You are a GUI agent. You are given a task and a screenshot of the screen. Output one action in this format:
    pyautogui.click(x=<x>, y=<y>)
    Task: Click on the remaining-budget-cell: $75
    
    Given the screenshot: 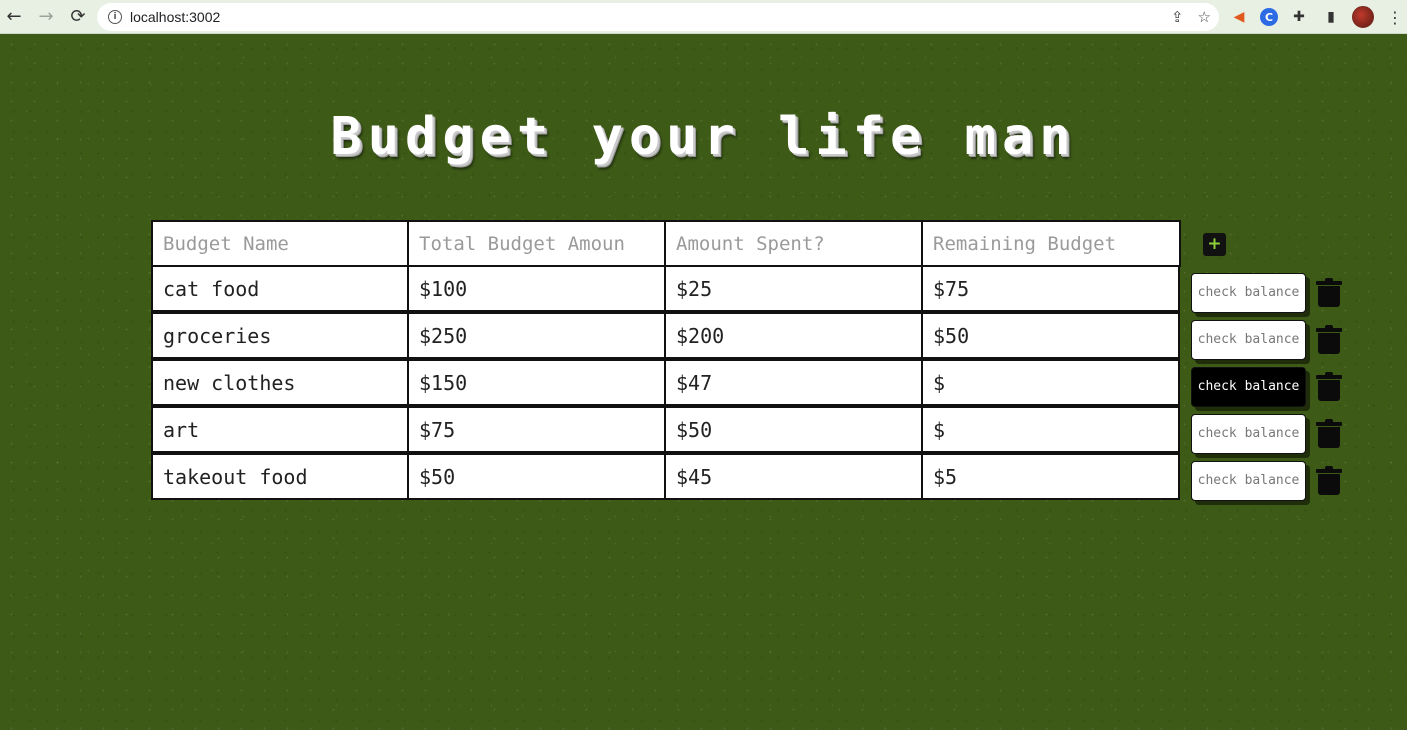 What is the action you would take?
    pyautogui.click(x=1050, y=288)
    